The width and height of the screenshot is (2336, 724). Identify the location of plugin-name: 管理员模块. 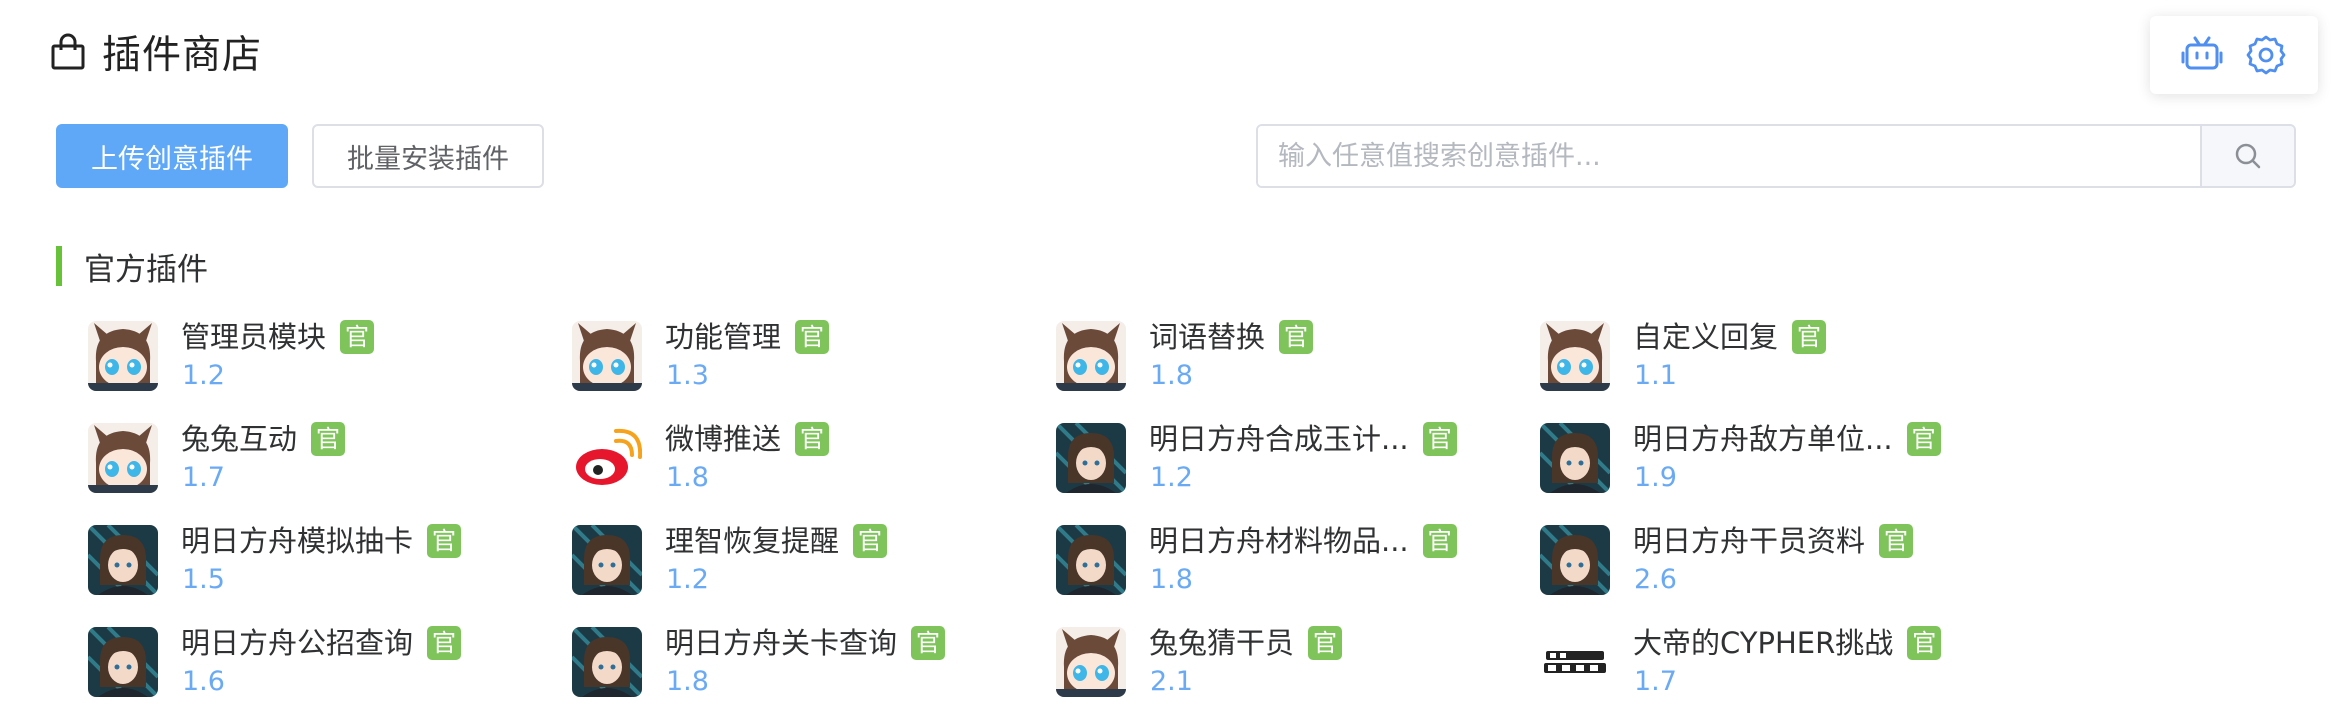
(254, 337).